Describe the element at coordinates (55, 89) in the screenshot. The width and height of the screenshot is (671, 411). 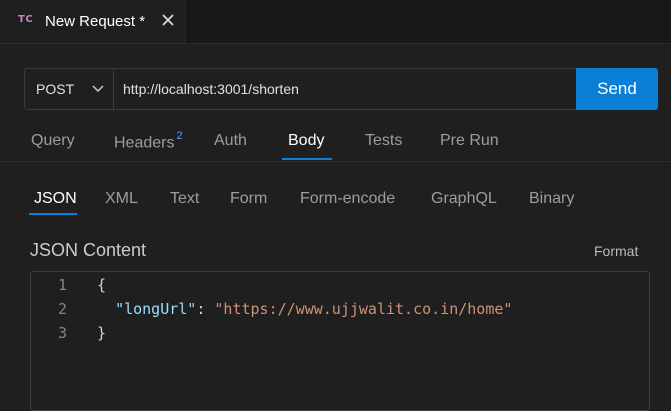
I see `method-label: POST` at that location.